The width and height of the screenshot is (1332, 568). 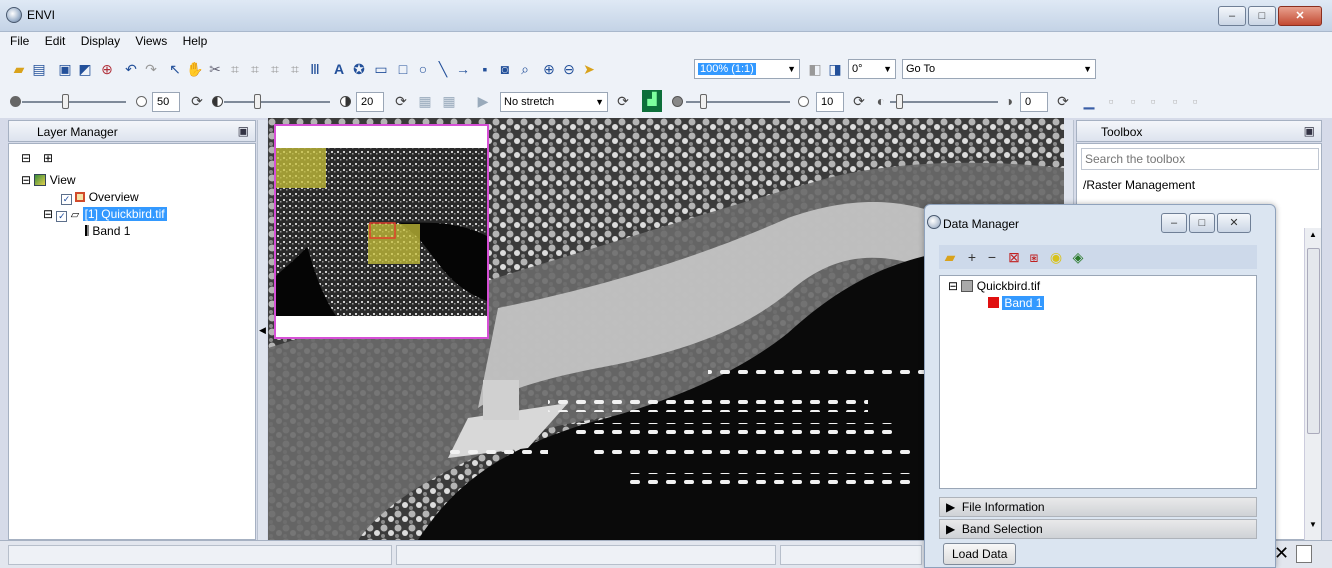 What do you see at coordinates (1034, 257) in the screenshot?
I see `close-all-icon: ⧆` at bounding box center [1034, 257].